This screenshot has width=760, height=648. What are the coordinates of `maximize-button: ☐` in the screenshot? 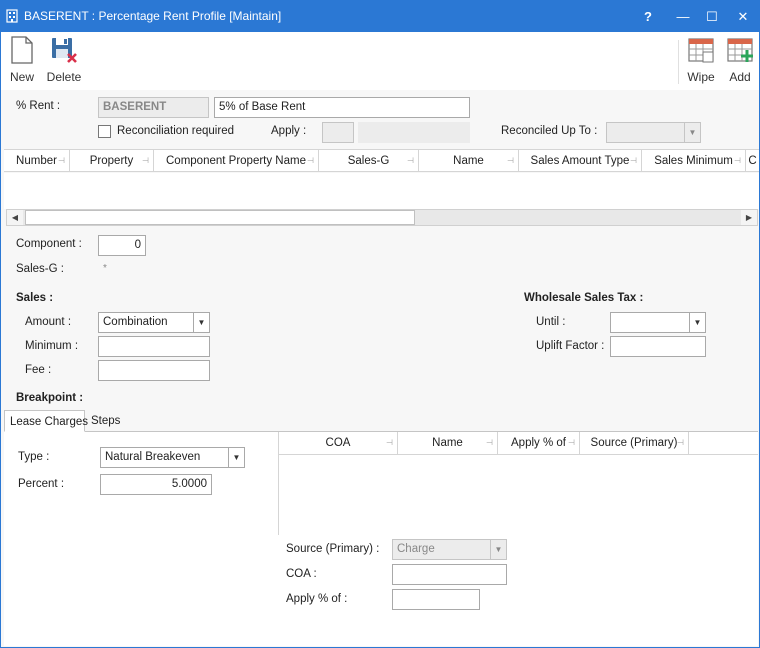 It's located at (712, 16).